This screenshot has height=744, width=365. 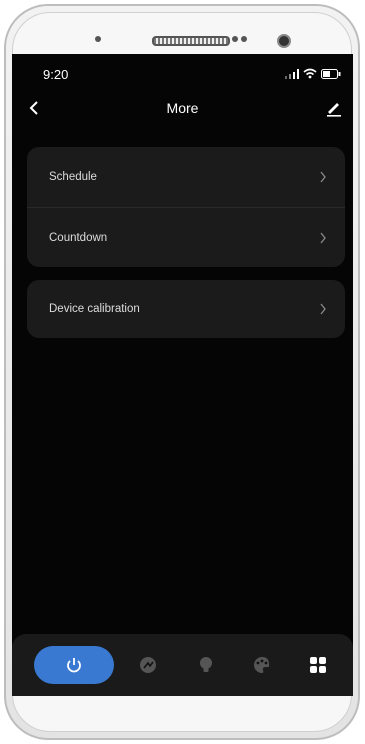 I want to click on battery-icon, so click(x=331, y=73).